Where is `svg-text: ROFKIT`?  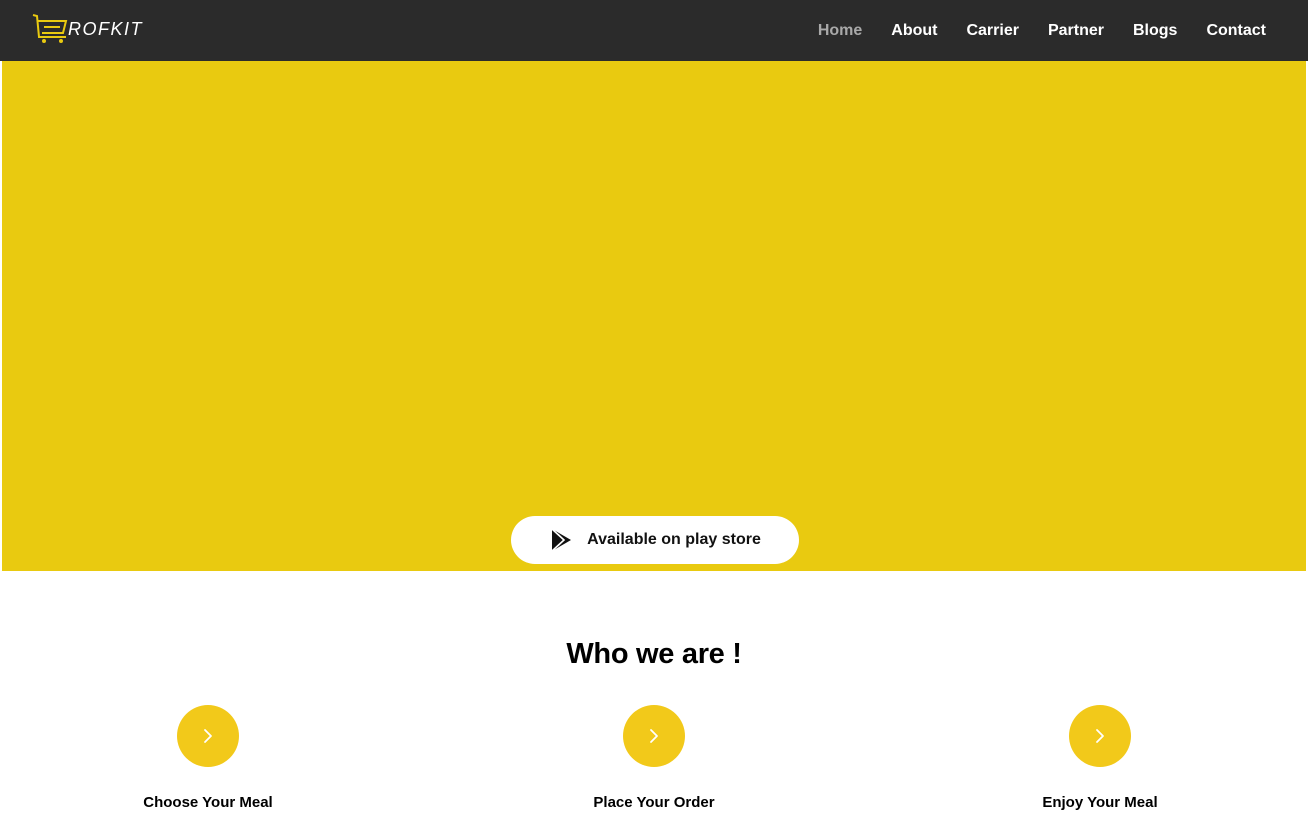 svg-text: ROFKIT is located at coordinates (106, 29).